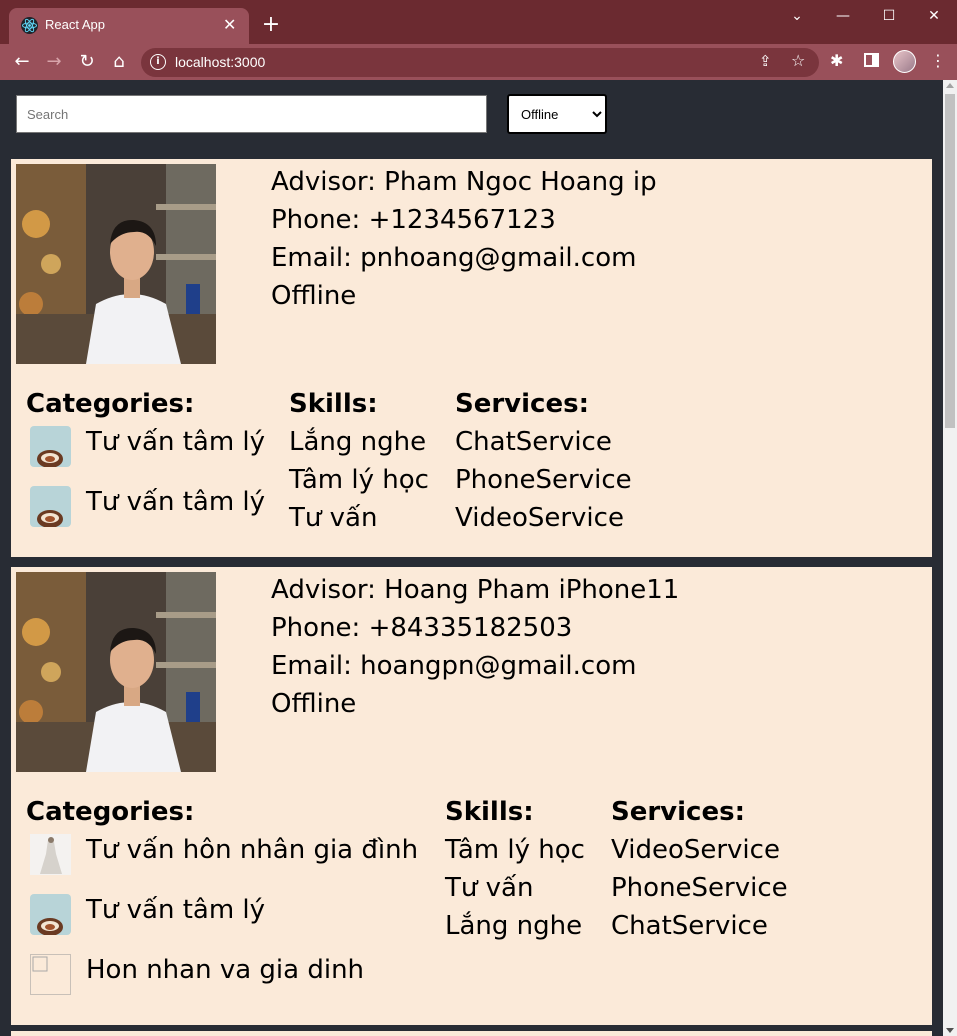  What do you see at coordinates (54, 62) in the screenshot?
I see `forward-arrow-icon: →` at bounding box center [54, 62].